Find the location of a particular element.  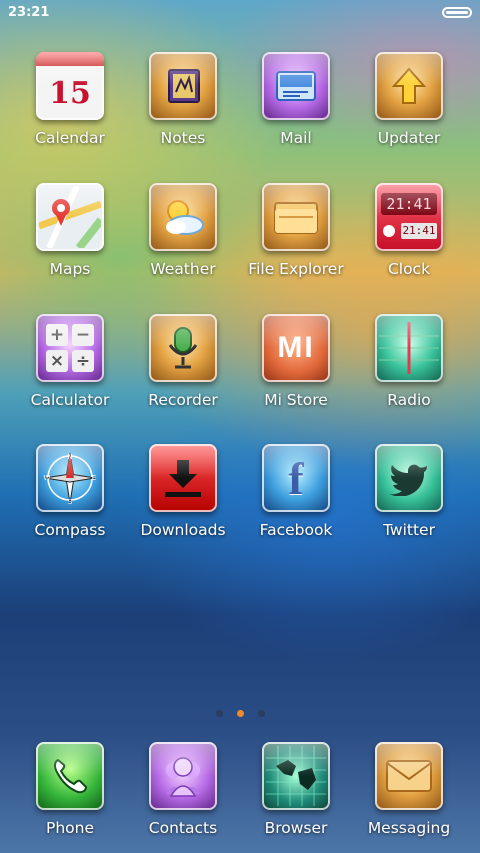

calendar-icon: 15 is located at coordinates (70, 86).